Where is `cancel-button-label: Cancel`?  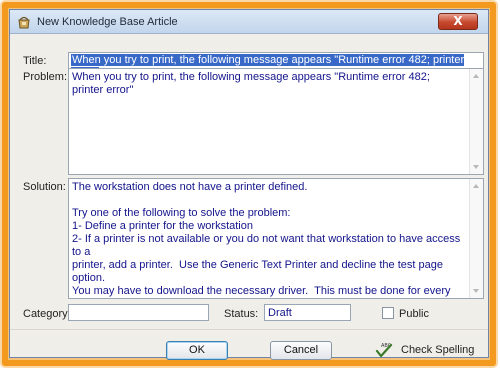
cancel-button-label: Cancel is located at coordinates (301, 350).